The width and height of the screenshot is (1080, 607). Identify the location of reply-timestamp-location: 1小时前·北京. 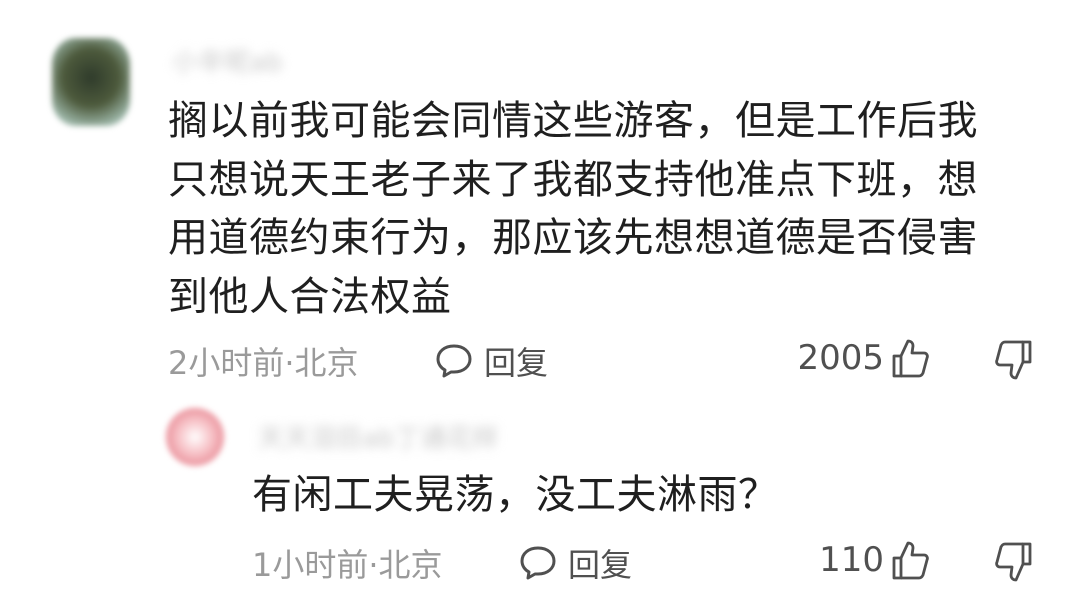
(347, 565).